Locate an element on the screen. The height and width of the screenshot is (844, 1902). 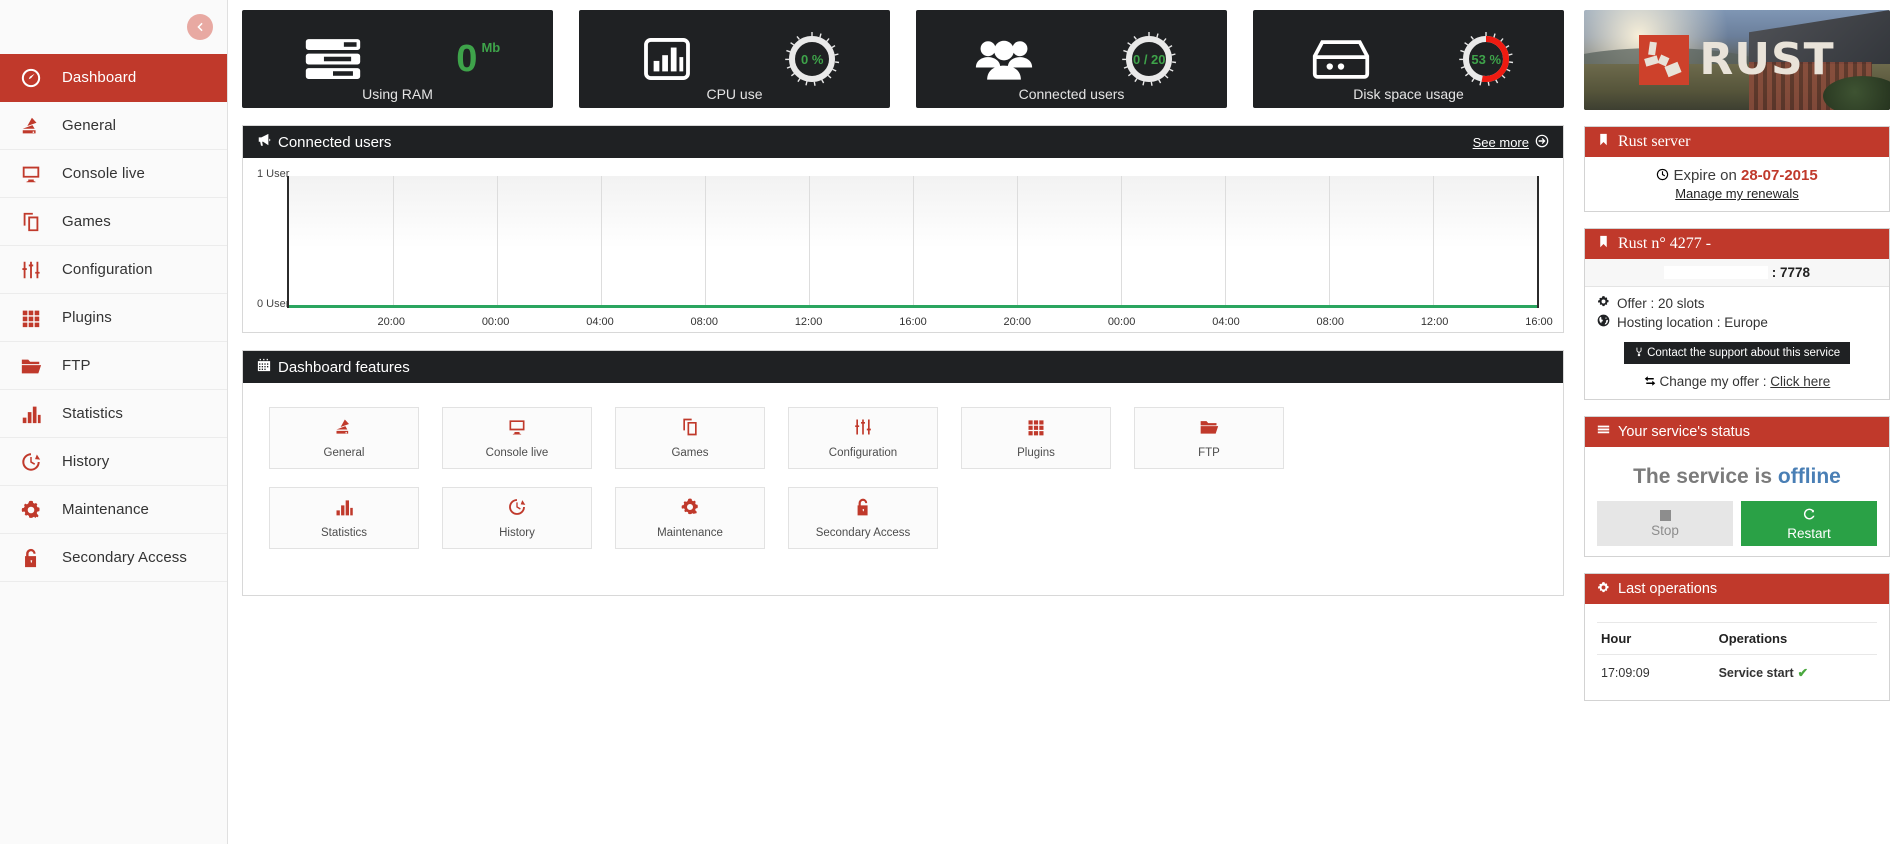
chart-plot-area is located at coordinates (913, 242).